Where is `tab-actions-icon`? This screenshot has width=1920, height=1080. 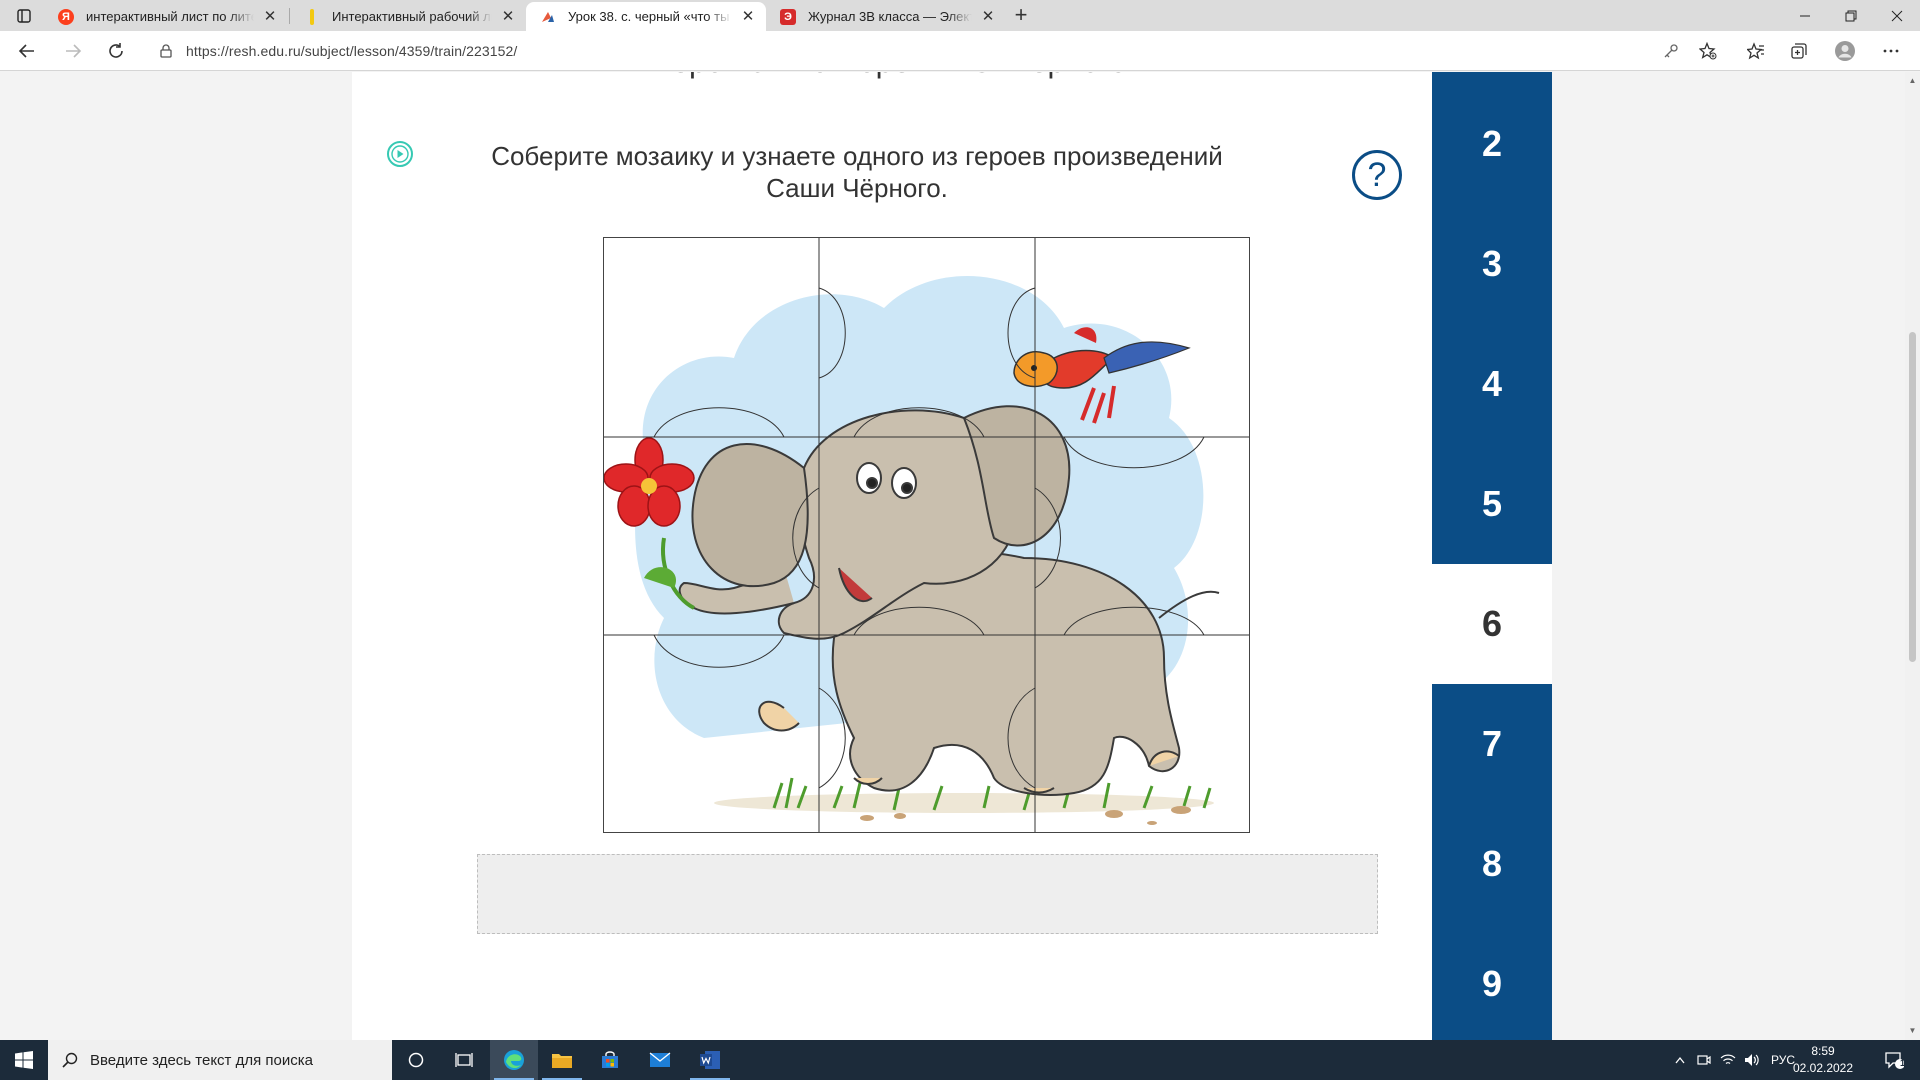
tab-actions-icon is located at coordinates (24, 16).